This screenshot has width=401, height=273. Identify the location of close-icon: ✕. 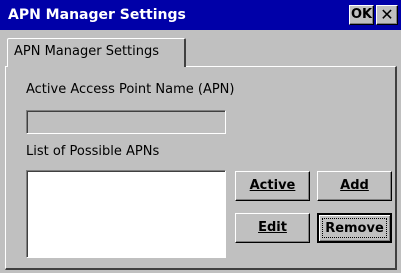
(387, 15).